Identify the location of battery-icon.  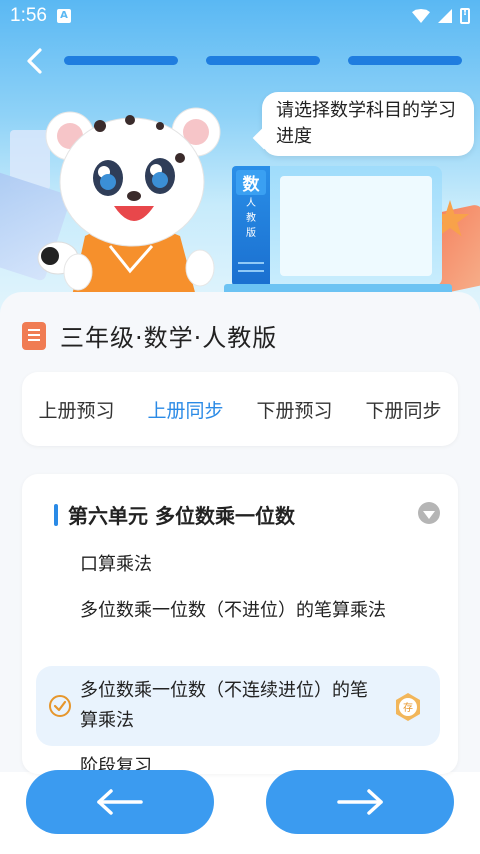
(465, 15).